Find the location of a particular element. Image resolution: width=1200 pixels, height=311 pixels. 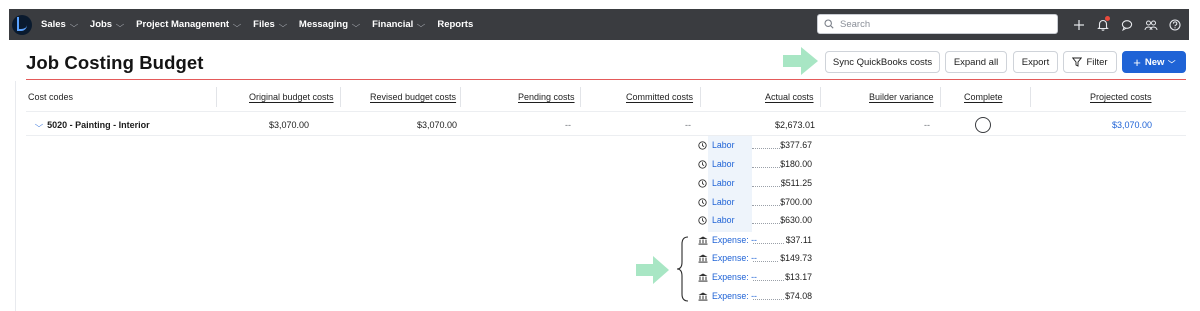

column-header-pending: Pending costs is located at coordinates (546, 97).